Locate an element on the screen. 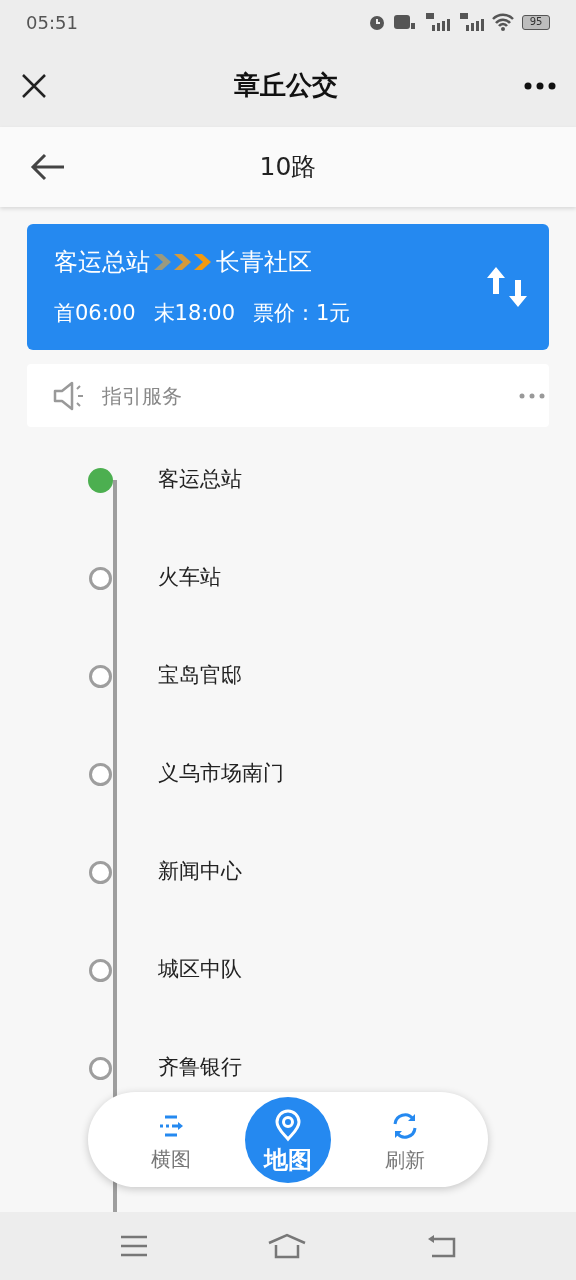 The height and width of the screenshot is (1280, 576). last-bus-time: 末18:00 is located at coordinates (194, 314).